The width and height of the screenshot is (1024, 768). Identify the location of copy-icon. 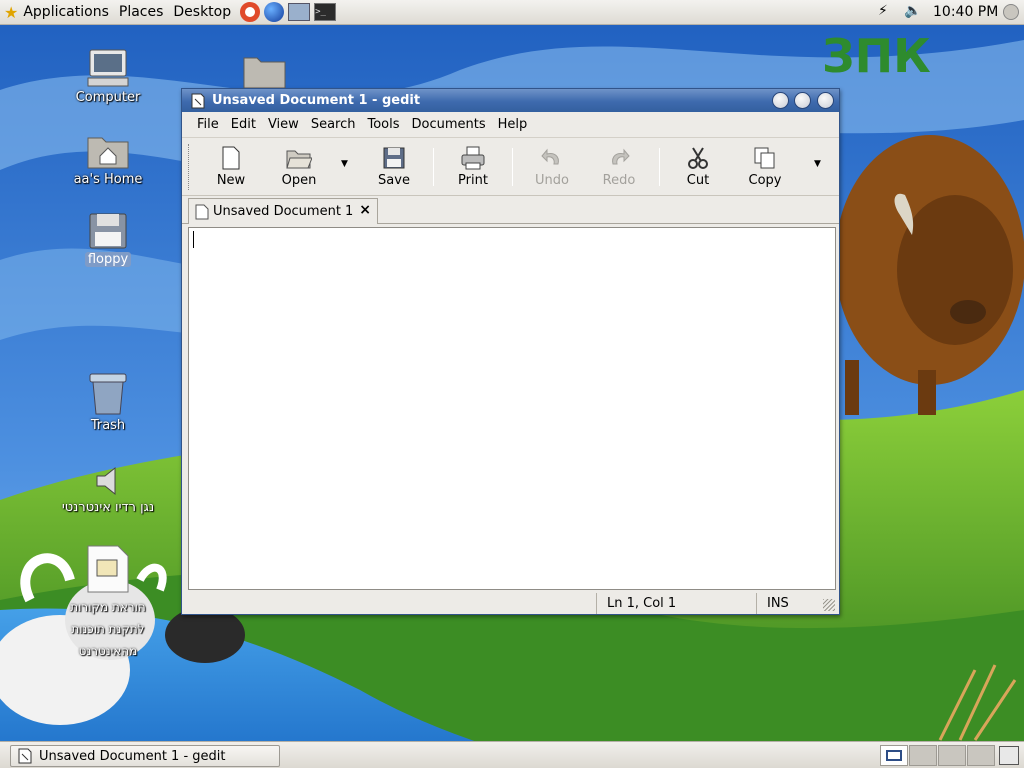
(764, 158).